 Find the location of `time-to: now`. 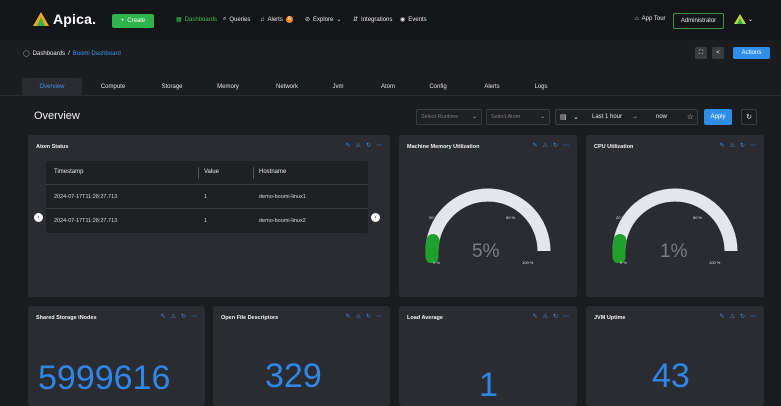

time-to: now is located at coordinates (661, 117).